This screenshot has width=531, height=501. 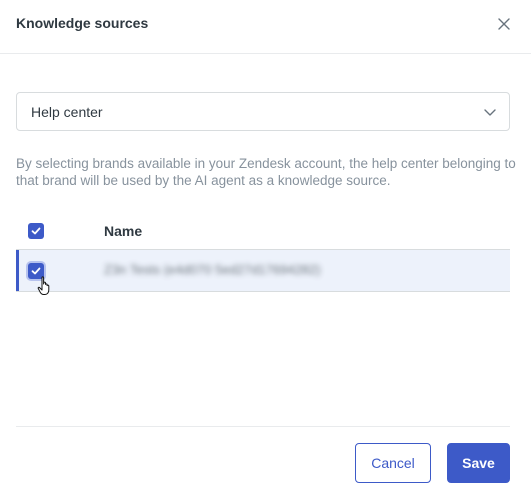 What do you see at coordinates (393, 463) in the screenshot?
I see `cancel-button: Cancel` at bounding box center [393, 463].